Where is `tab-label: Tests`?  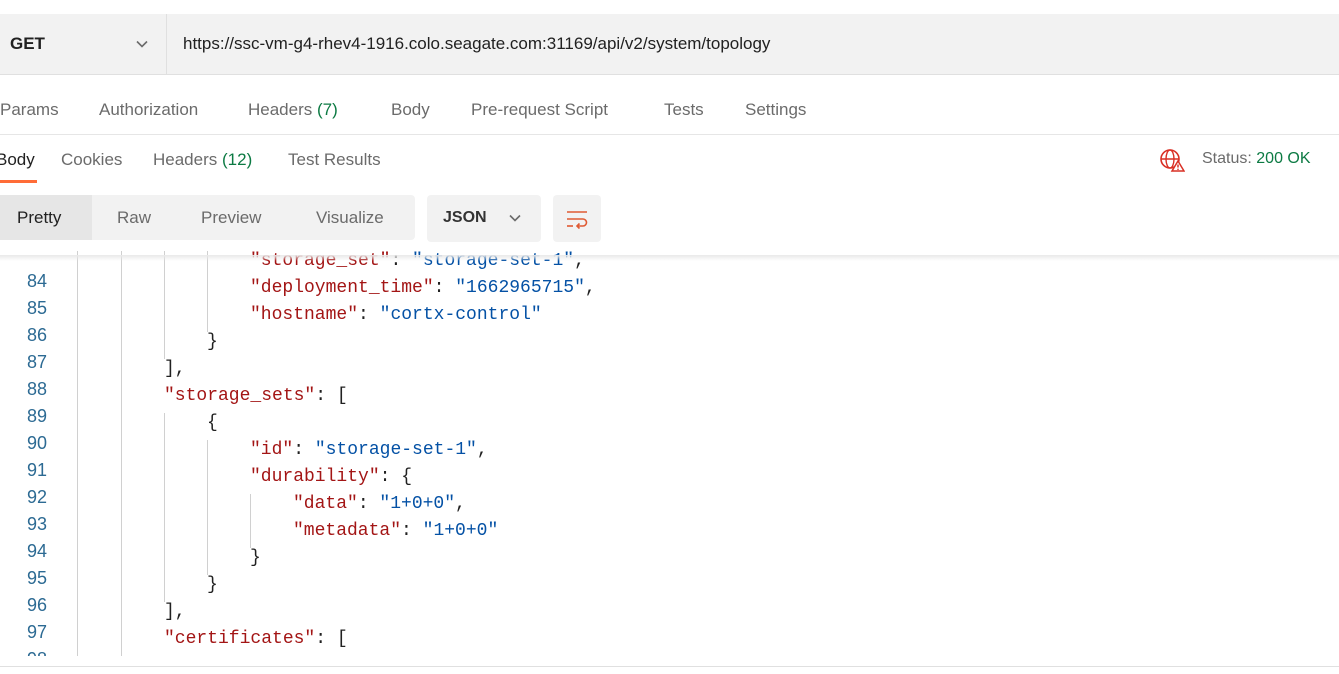
tab-label: Tests is located at coordinates (684, 109).